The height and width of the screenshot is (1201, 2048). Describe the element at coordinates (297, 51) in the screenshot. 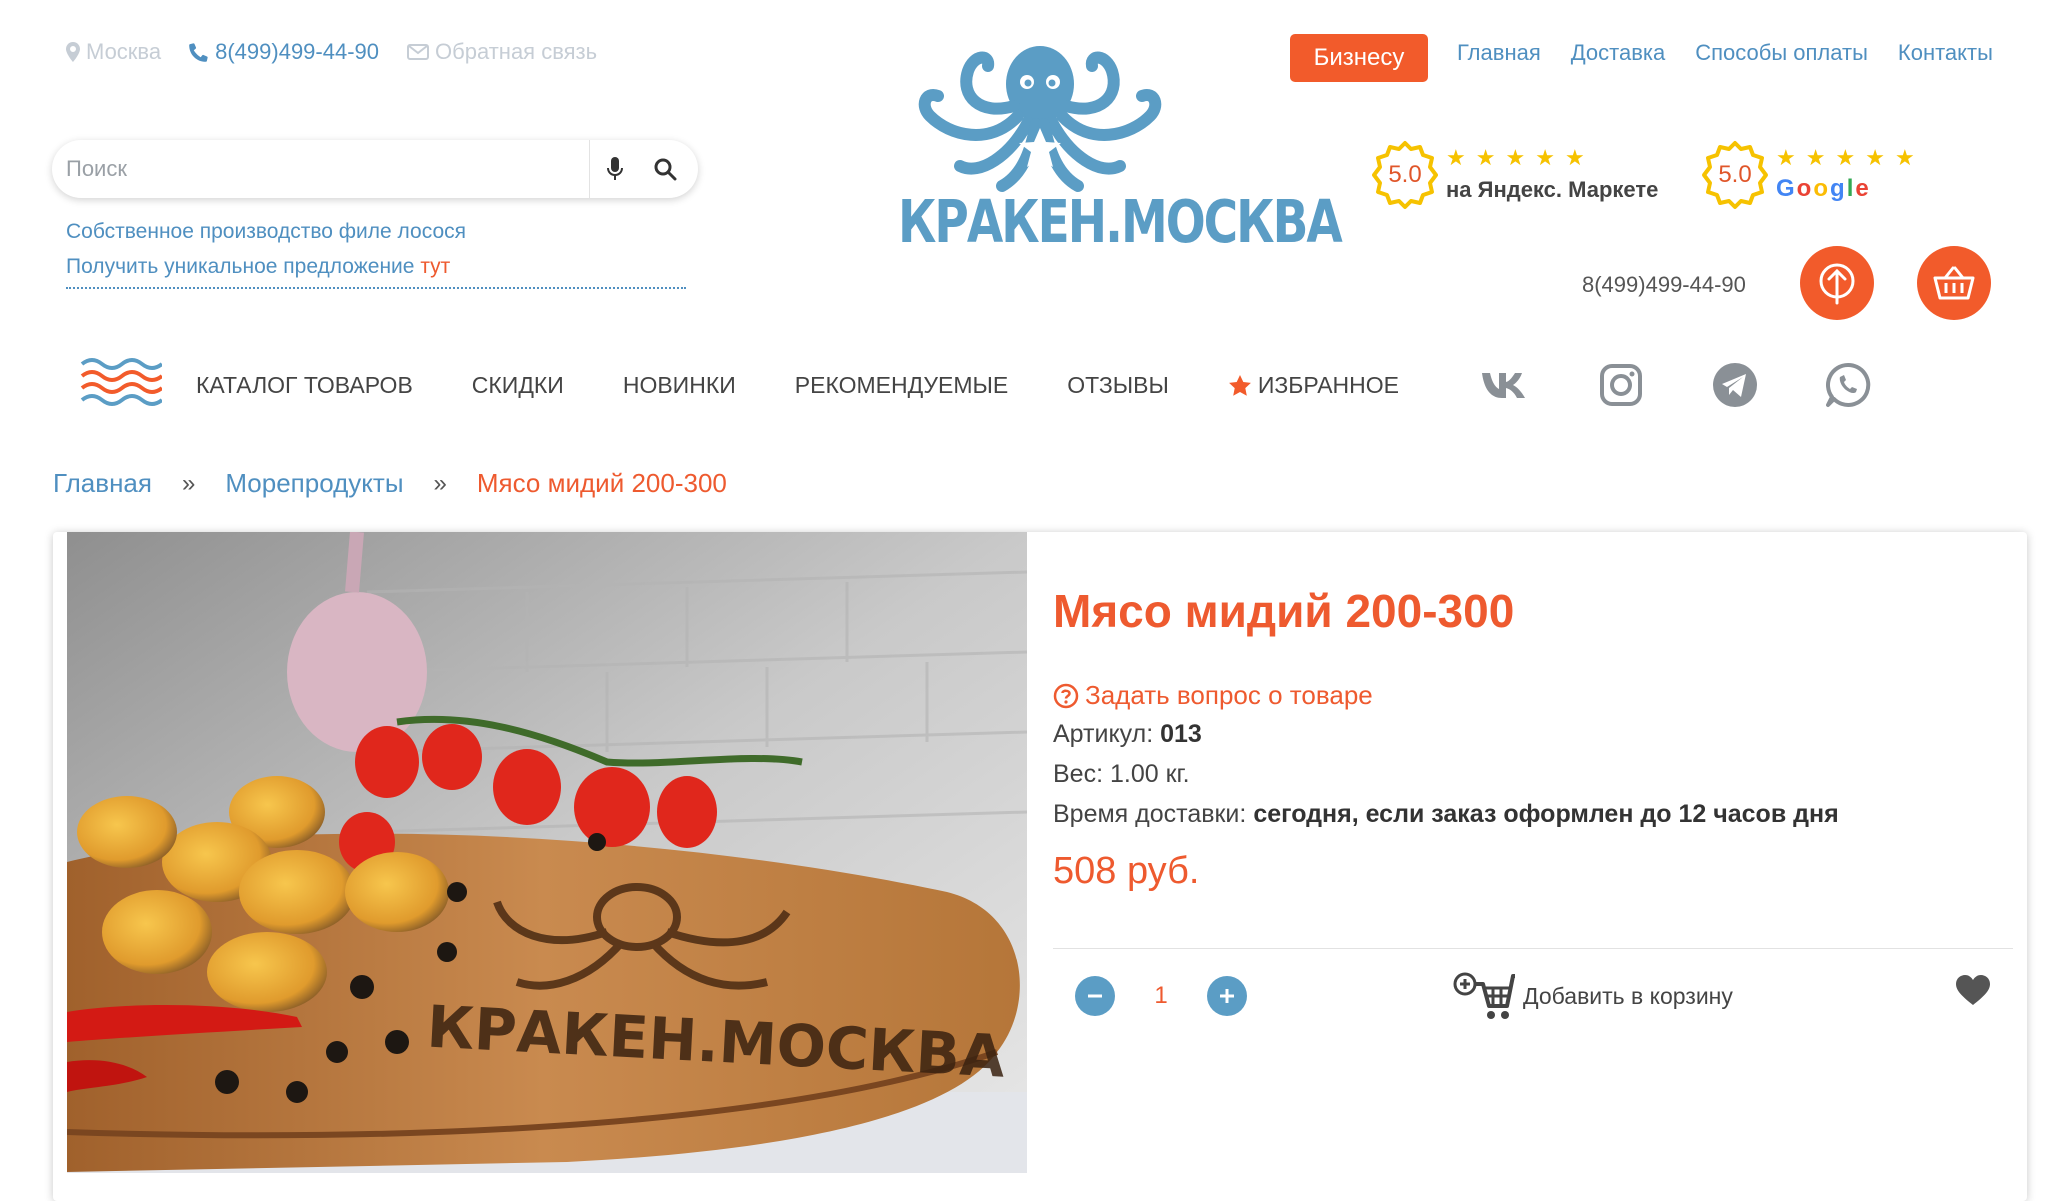

I see `phone-number: 8(499)499-44-90` at that location.